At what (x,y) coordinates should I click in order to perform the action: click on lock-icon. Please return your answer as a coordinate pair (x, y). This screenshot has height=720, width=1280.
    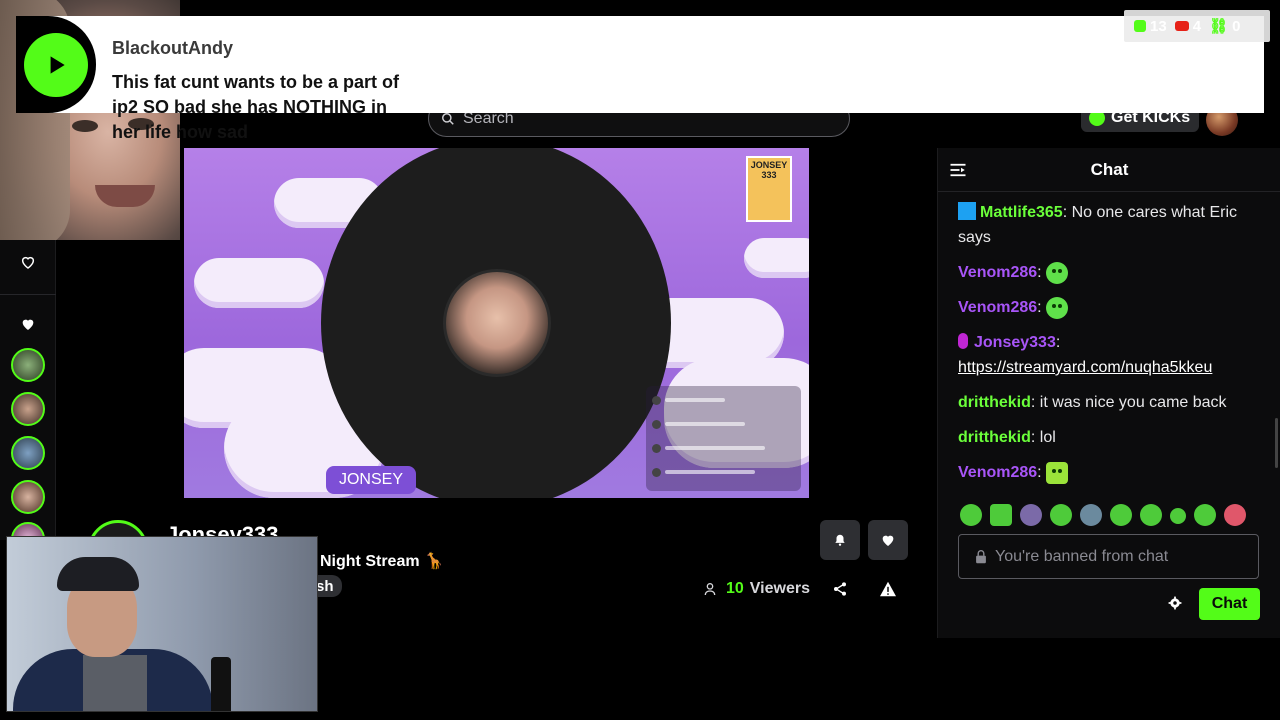
    Looking at the image, I should click on (981, 556).